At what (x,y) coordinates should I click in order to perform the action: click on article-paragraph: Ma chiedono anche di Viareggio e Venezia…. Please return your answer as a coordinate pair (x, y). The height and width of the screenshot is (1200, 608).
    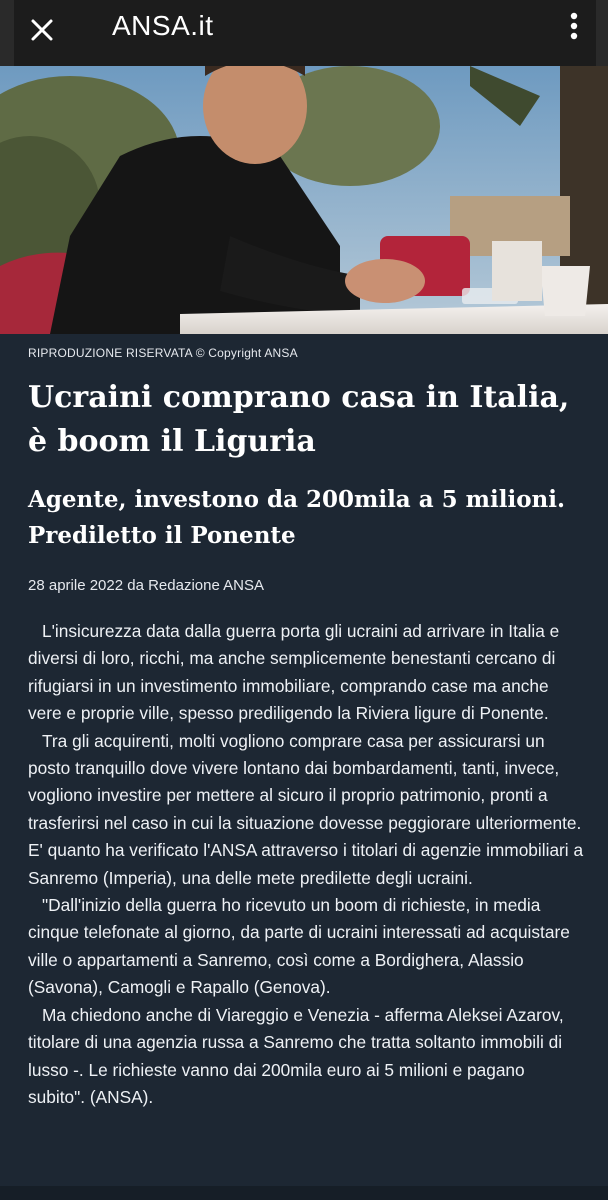
    Looking at the image, I should click on (296, 1055).